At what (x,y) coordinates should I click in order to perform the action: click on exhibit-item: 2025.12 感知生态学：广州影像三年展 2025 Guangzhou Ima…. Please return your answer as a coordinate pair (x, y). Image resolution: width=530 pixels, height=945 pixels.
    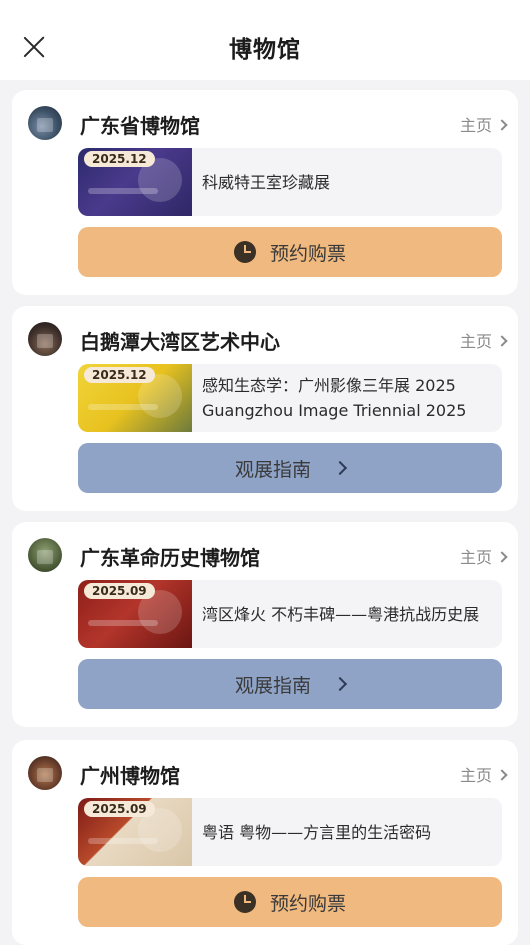
    Looking at the image, I should click on (290, 398).